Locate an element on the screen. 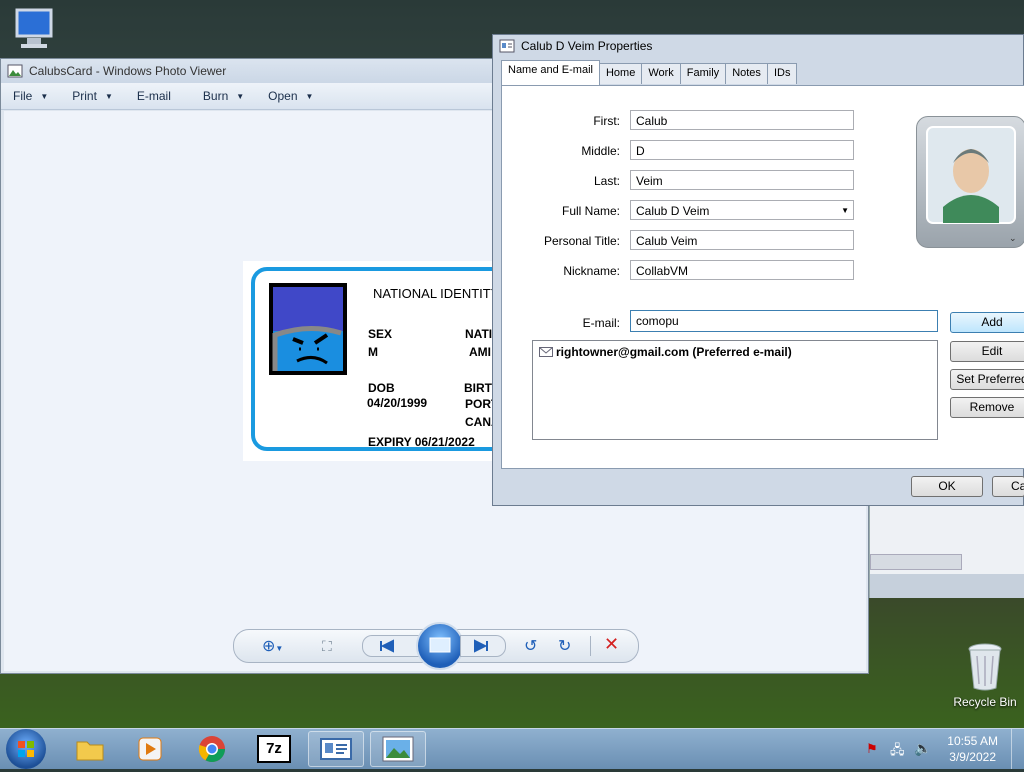 The image size is (1024, 772). email-list: rightowner@gmail.com (Preferred e-mail) is located at coordinates (735, 390).